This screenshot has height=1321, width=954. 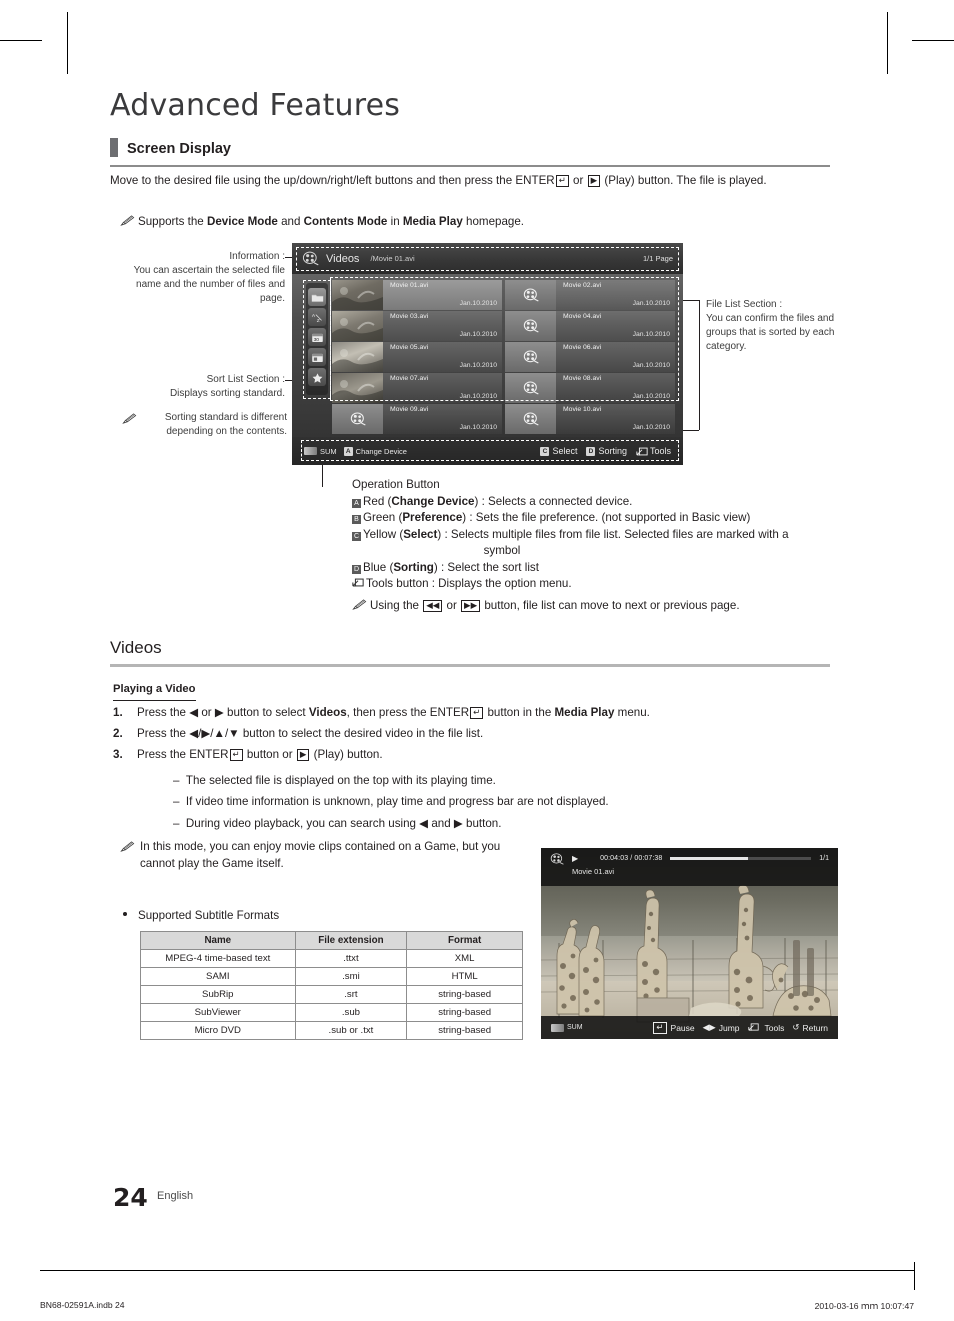 I want to click on cell-extension: .sub, so click(x=351, y=1012).